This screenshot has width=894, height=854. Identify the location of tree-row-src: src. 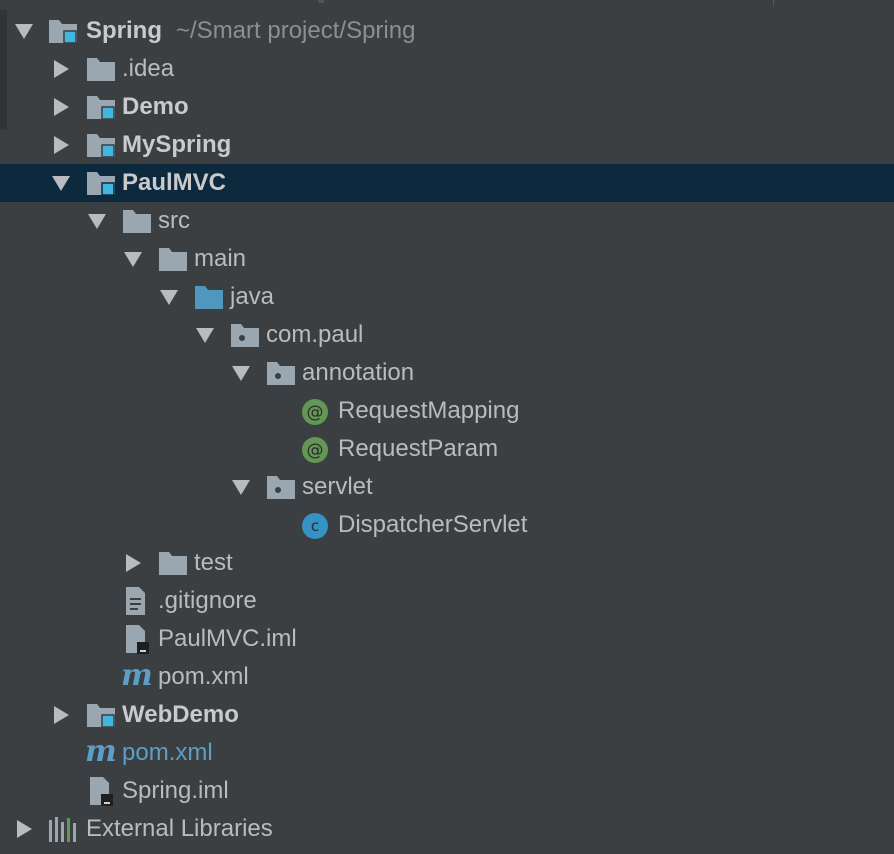
(447, 221).